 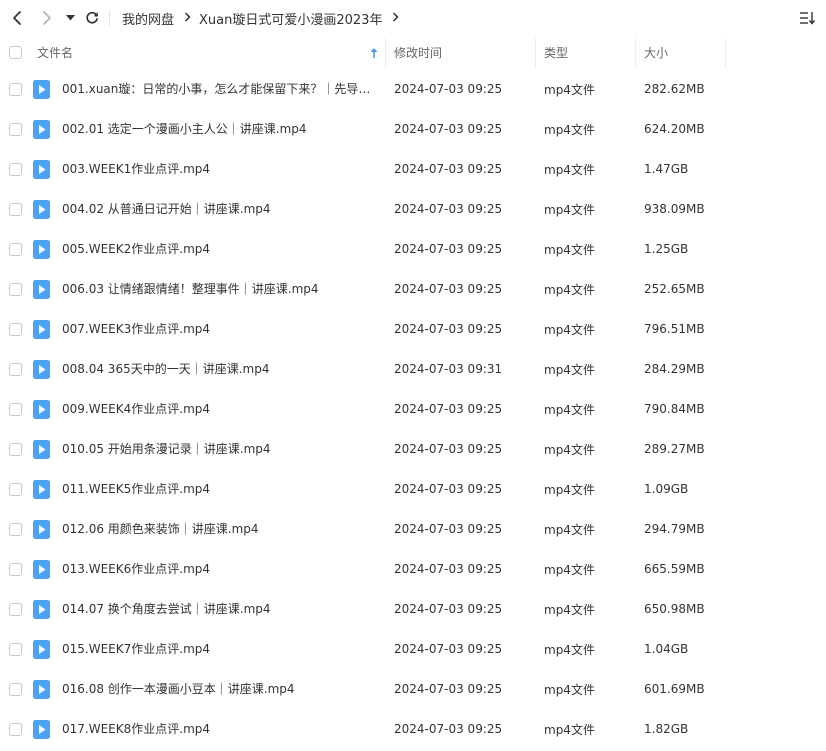 What do you see at coordinates (17, 18) in the screenshot?
I see `back-arrow-icon` at bounding box center [17, 18].